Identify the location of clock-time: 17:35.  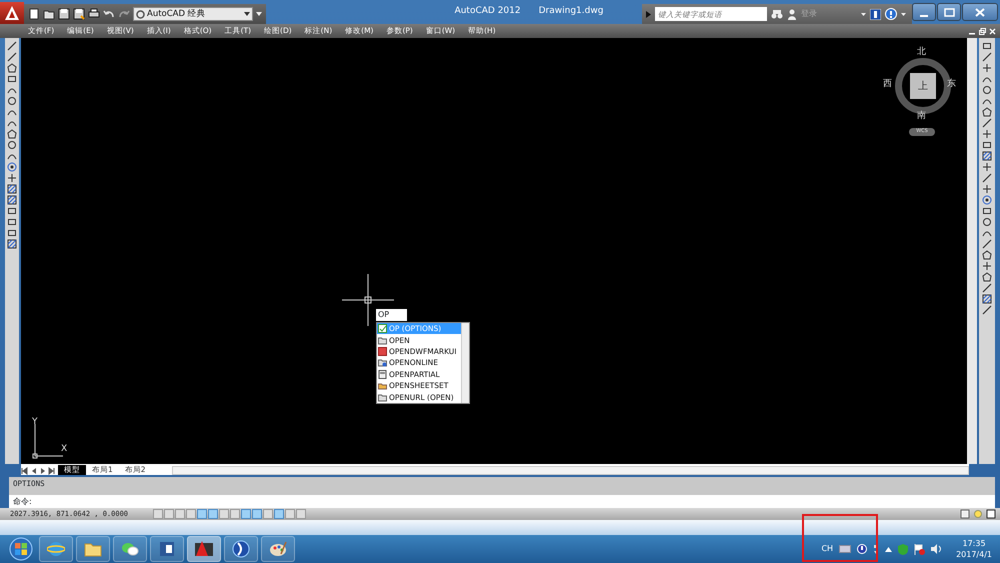
(974, 543).